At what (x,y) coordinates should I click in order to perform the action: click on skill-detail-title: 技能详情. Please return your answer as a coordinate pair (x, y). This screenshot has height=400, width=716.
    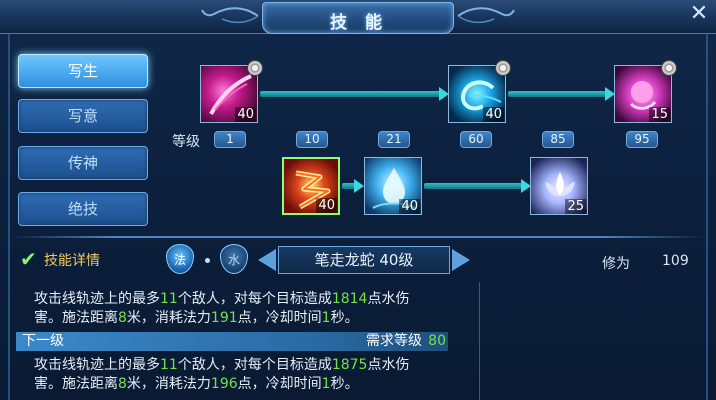
    Looking at the image, I should click on (72, 261).